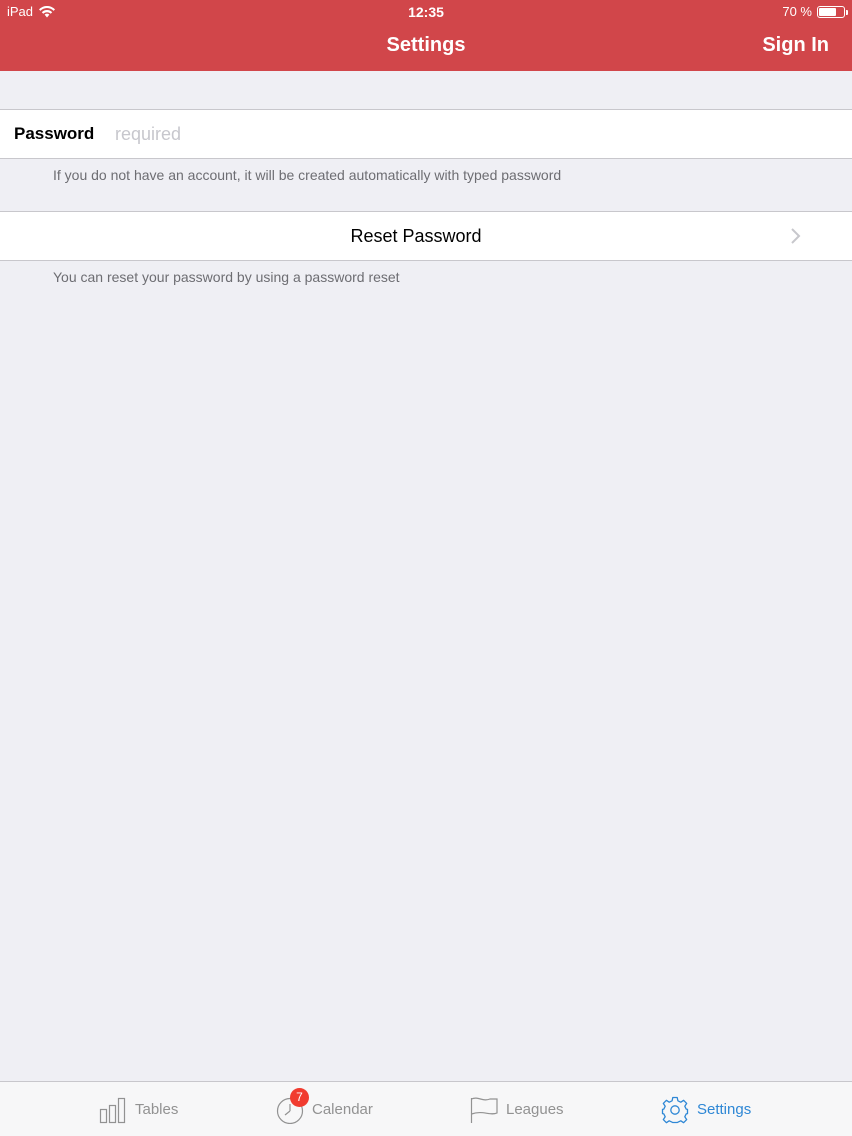 The height and width of the screenshot is (1136, 852). I want to click on password-label: Password, so click(54, 133).